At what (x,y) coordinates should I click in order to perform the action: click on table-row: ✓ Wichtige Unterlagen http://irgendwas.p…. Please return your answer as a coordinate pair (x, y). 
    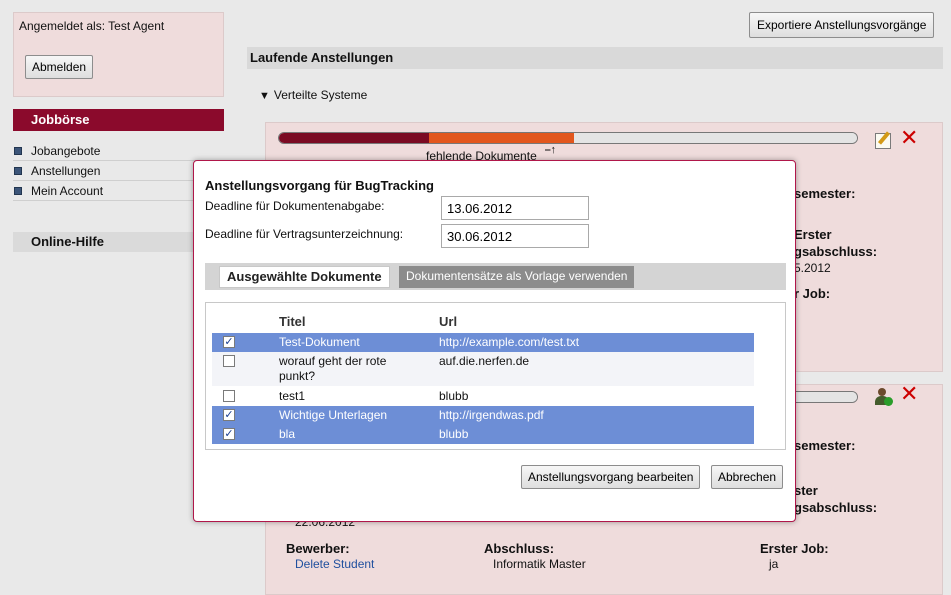
    Looking at the image, I should click on (483, 415).